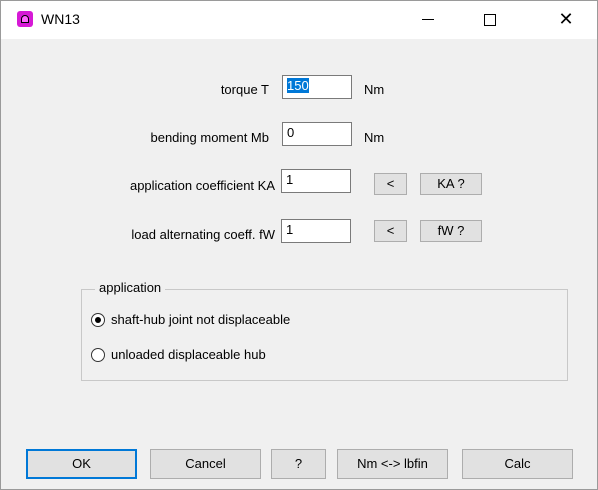 The image size is (598, 490). I want to click on ka-label: application coefficient KA, so click(202, 185).